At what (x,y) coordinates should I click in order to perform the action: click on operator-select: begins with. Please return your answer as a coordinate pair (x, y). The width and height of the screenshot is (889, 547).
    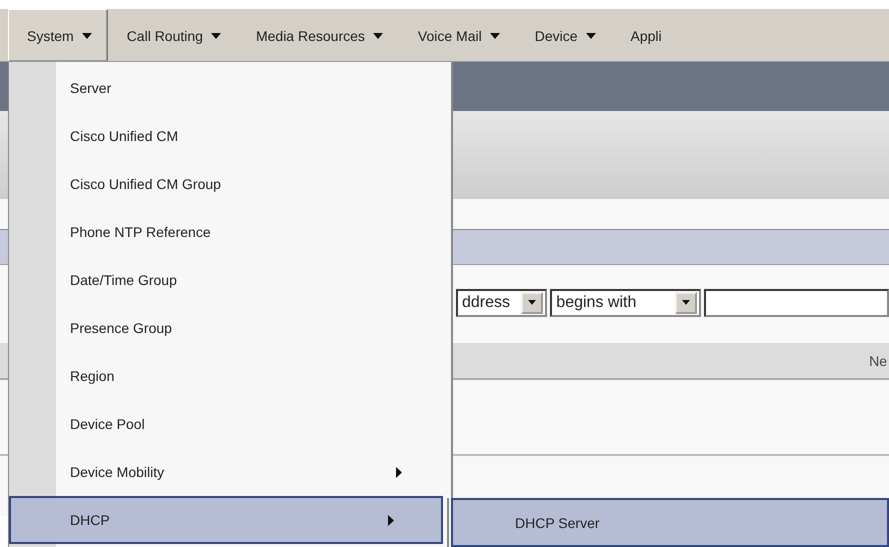
    Looking at the image, I should click on (625, 302).